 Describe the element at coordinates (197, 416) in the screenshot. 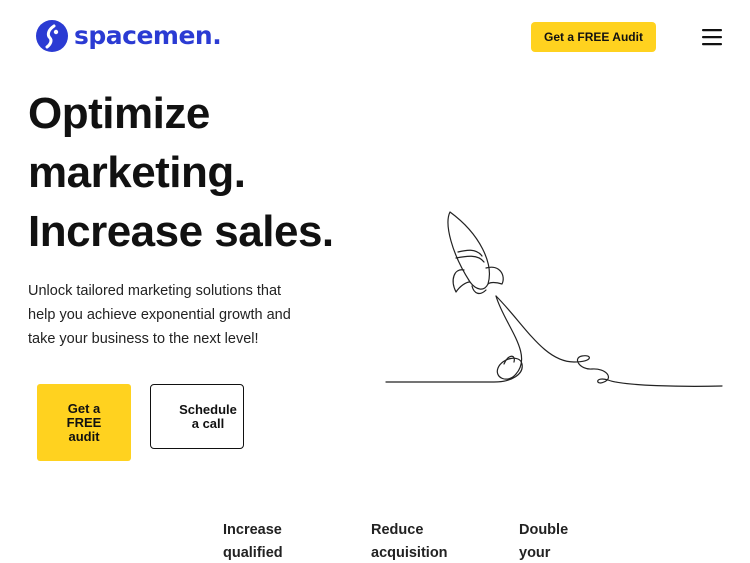

I see `schedule-call-button: Schedule a call` at that location.